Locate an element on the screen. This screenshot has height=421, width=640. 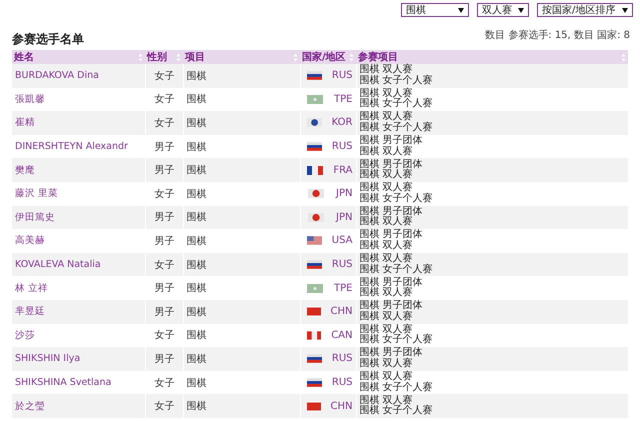
column-header: 项目 is located at coordinates (241, 57).